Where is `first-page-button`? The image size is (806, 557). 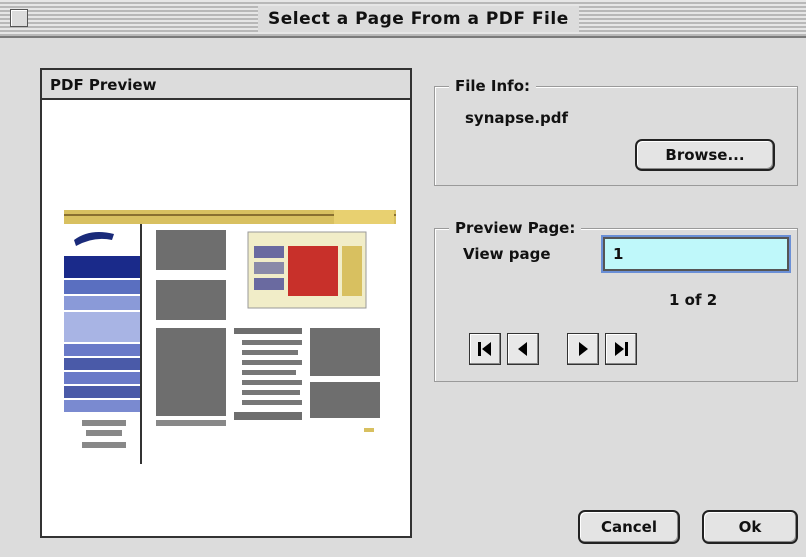 first-page-button is located at coordinates (485, 349).